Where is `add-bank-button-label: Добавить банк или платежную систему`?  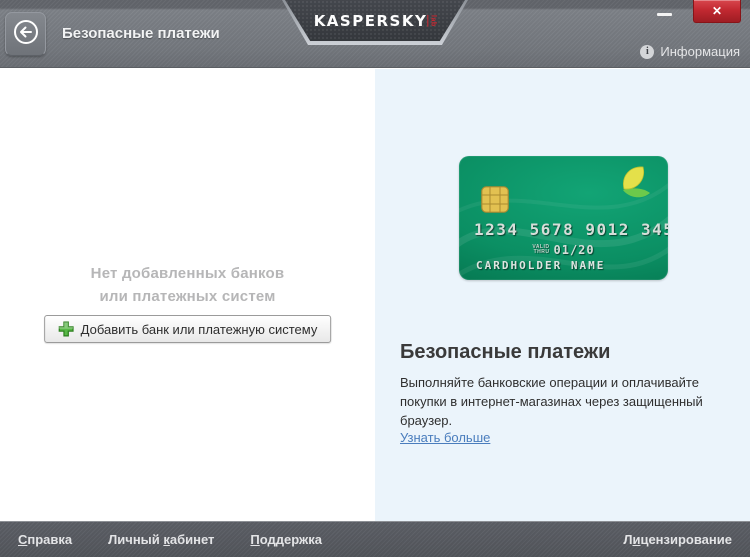 add-bank-button-label: Добавить банк или платежную систему is located at coordinates (199, 329).